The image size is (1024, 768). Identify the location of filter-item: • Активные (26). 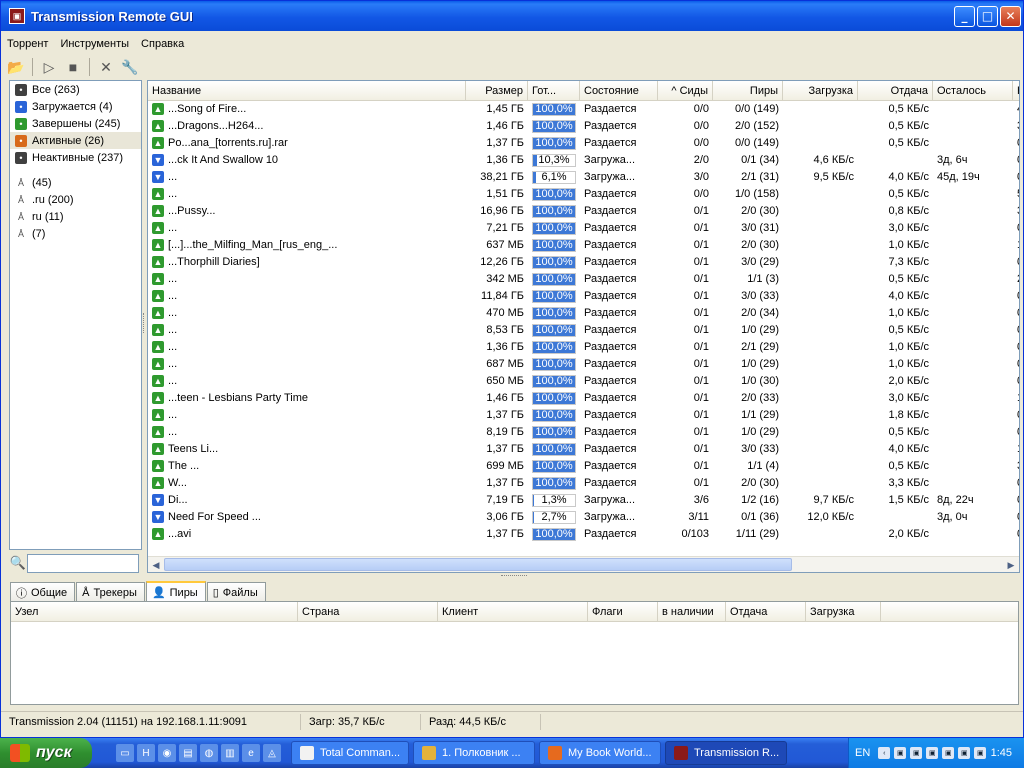
(75, 140).